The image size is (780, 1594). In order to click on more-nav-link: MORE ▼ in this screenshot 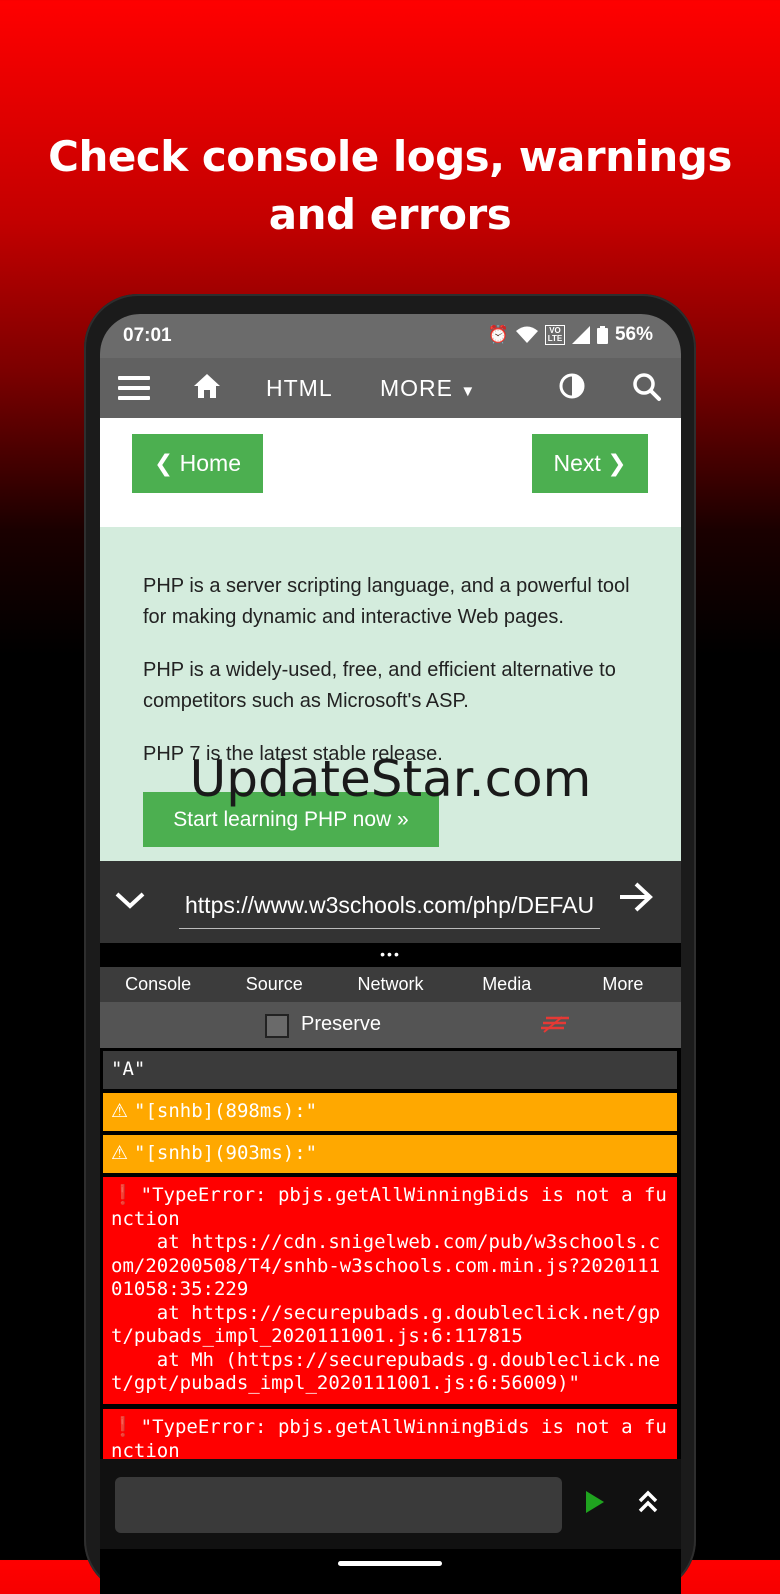, I will do `click(428, 388)`.